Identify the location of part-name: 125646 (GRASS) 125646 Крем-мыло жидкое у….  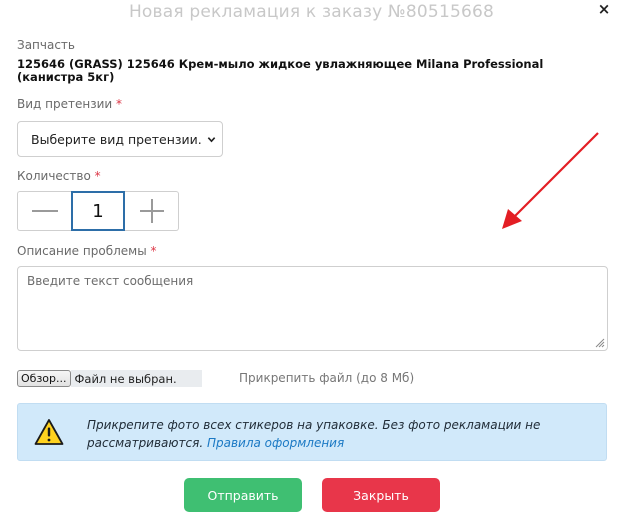
(280, 70).